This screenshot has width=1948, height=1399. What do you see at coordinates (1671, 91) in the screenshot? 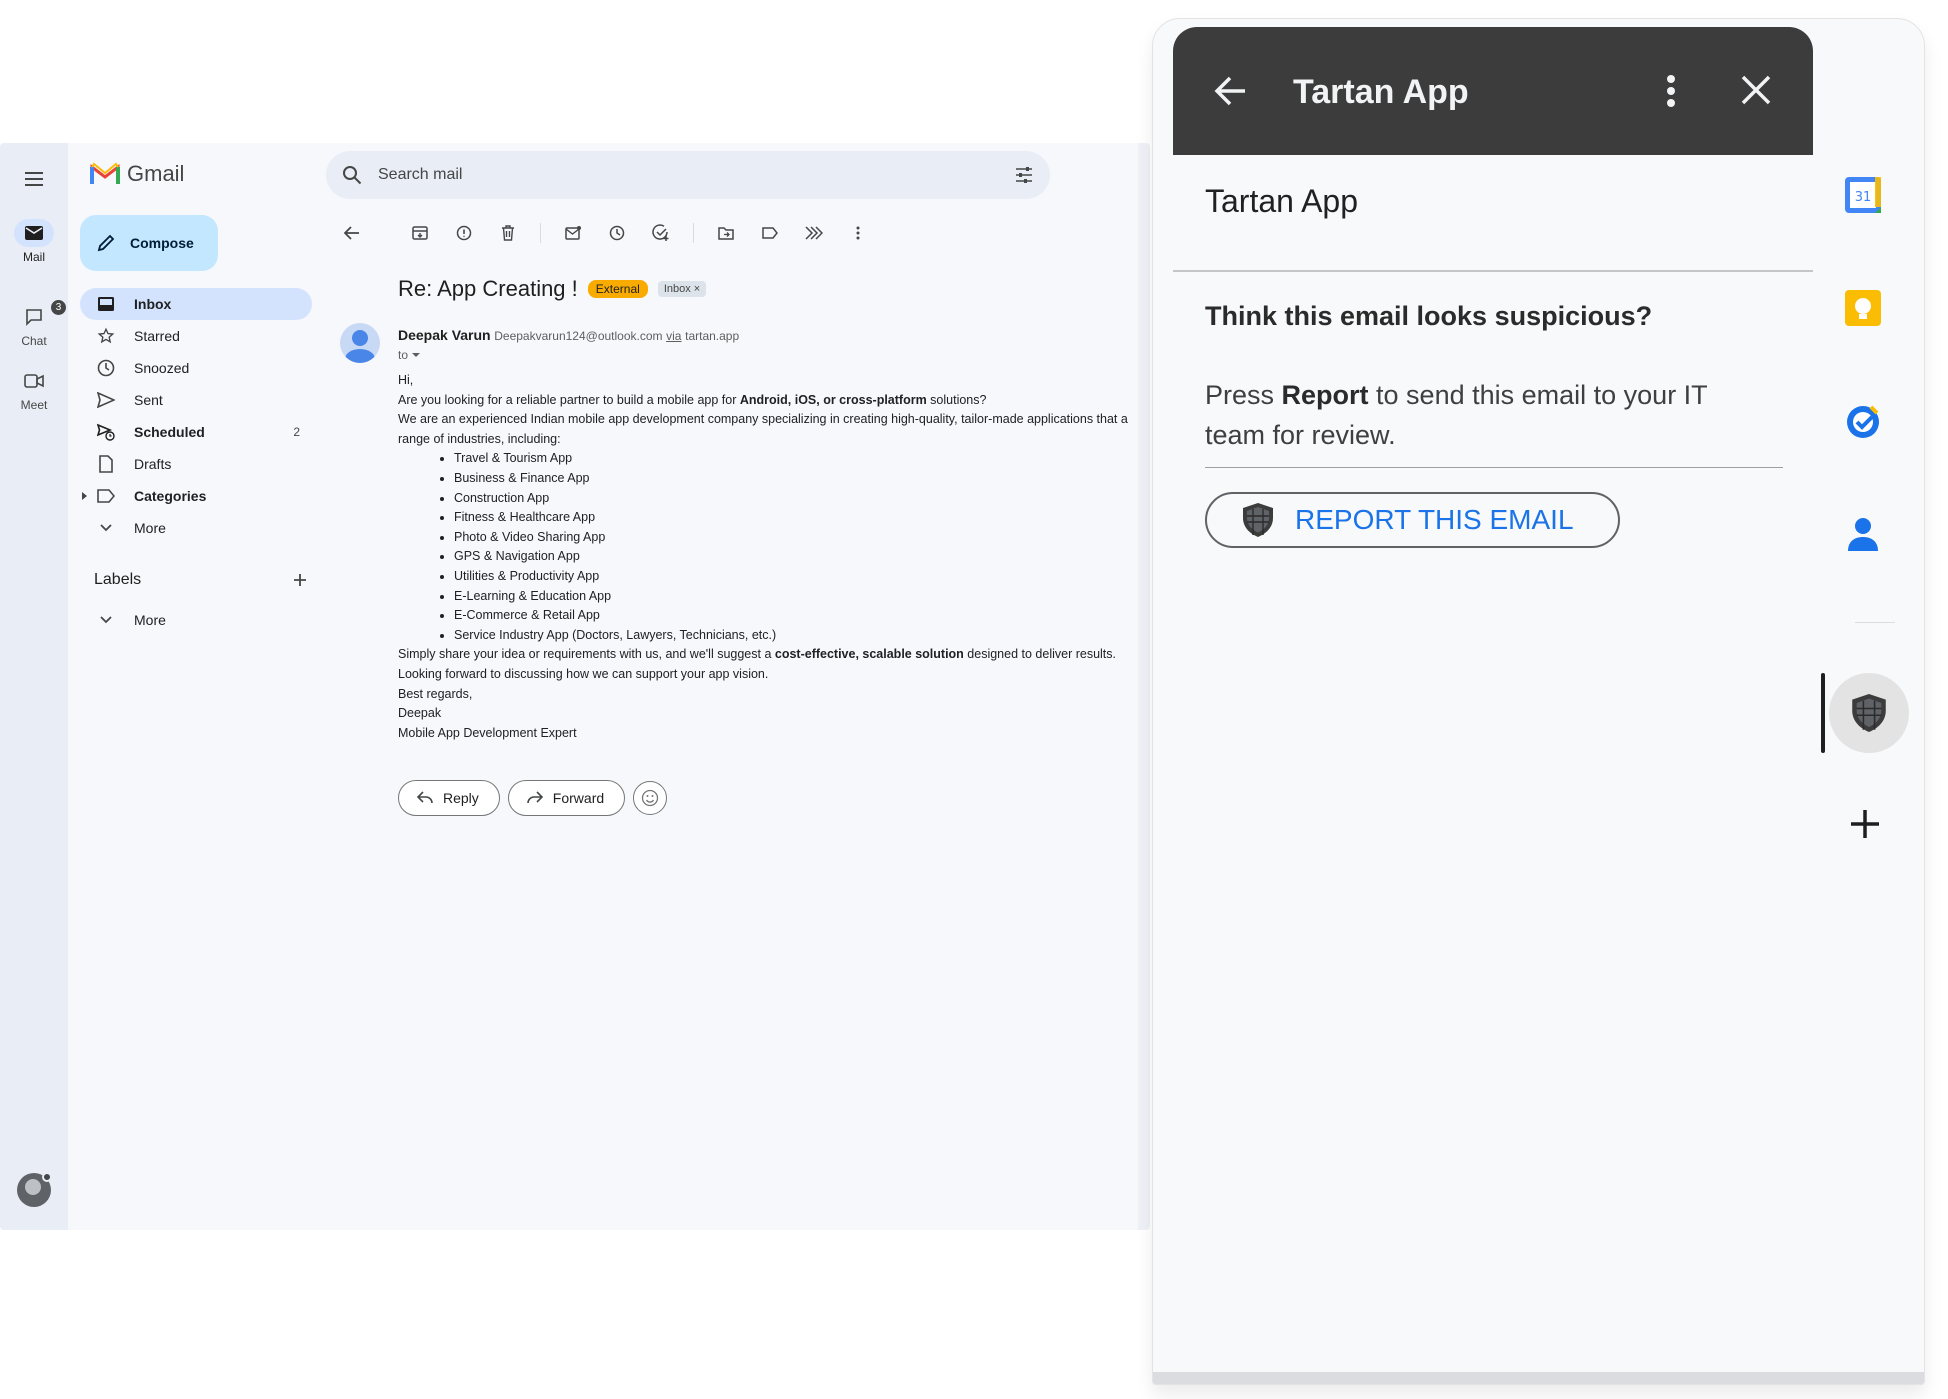
I see `addon-menu-button` at bounding box center [1671, 91].